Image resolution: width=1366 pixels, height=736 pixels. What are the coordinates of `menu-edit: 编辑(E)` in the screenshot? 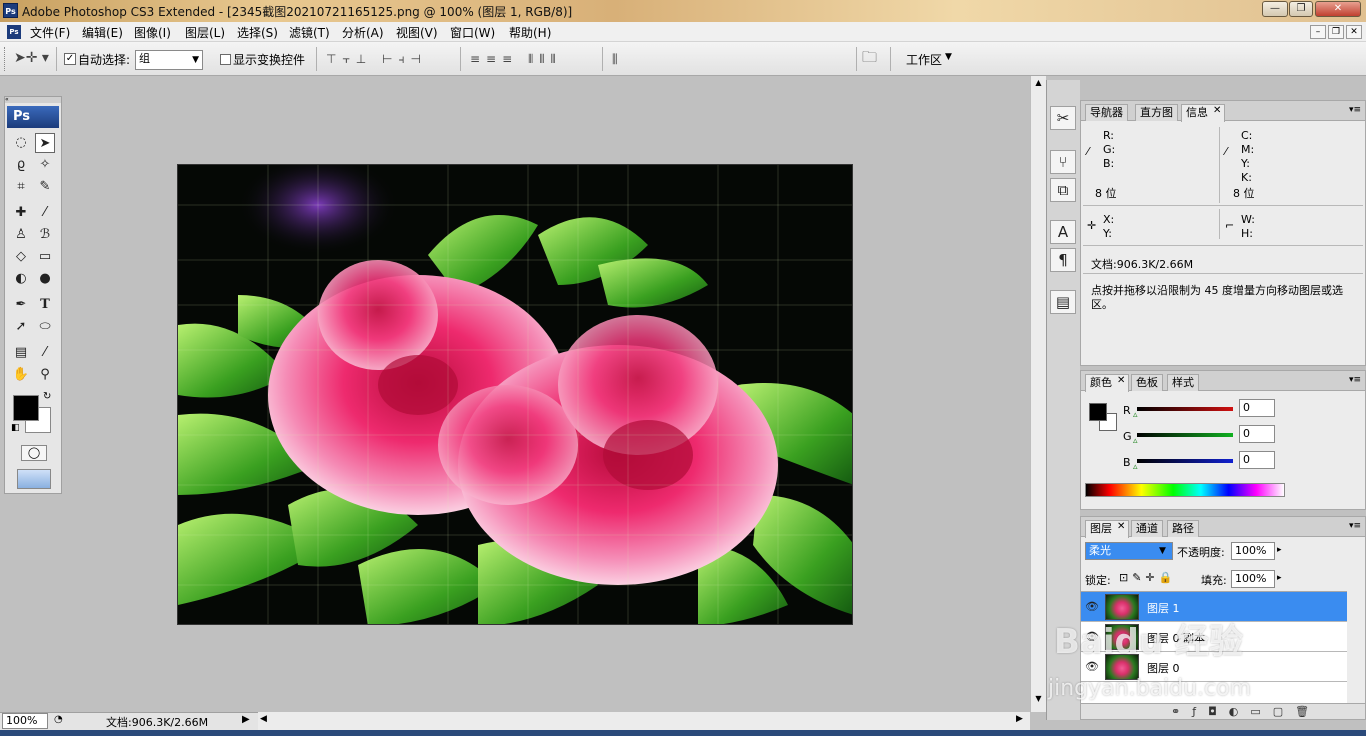 It's located at (102, 32).